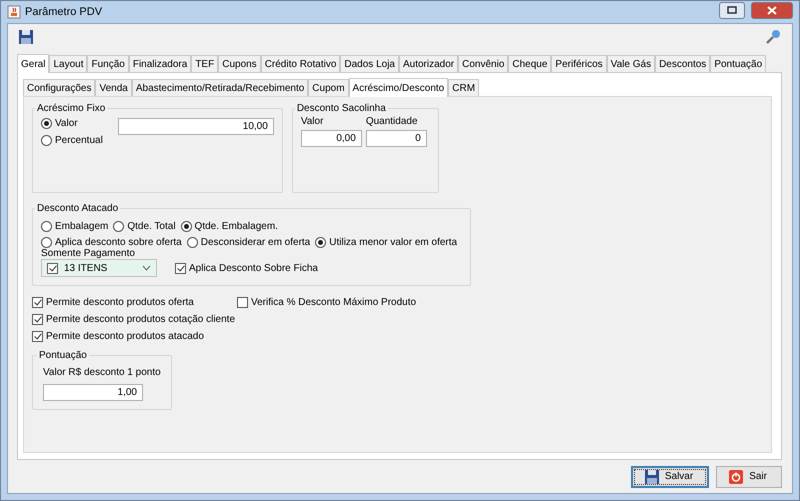 The width and height of the screenshot is (800, 501). I want to click on tab: Autorizador, so click(428, 63).